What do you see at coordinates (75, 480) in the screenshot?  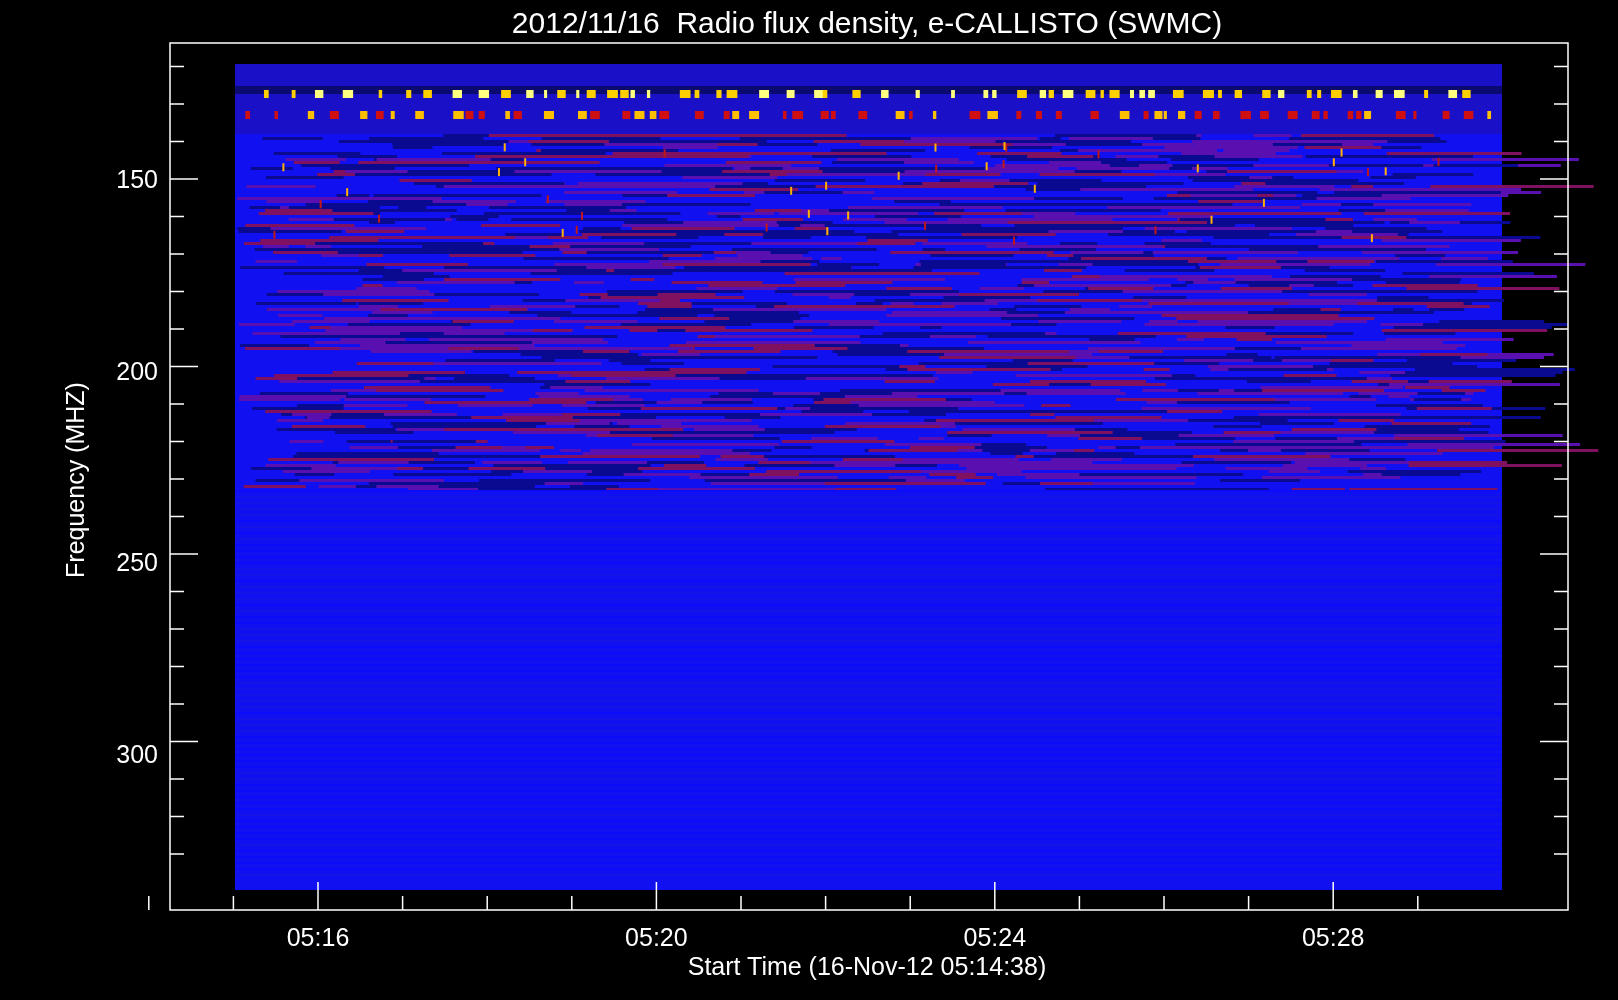 I see `axis-title: Frequency (MHZ)` at bounding box center [75, 480].